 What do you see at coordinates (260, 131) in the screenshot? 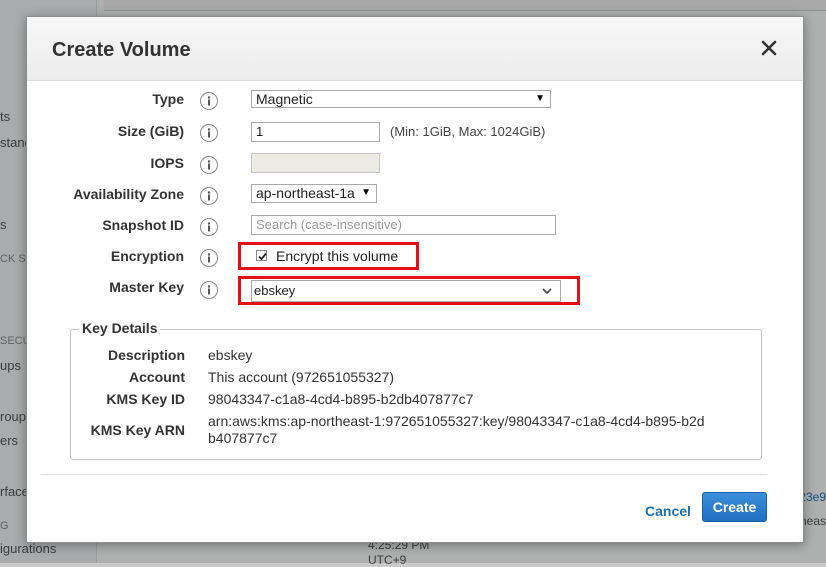
I see `size-input-value: 1` at bounding box center [260, 131].